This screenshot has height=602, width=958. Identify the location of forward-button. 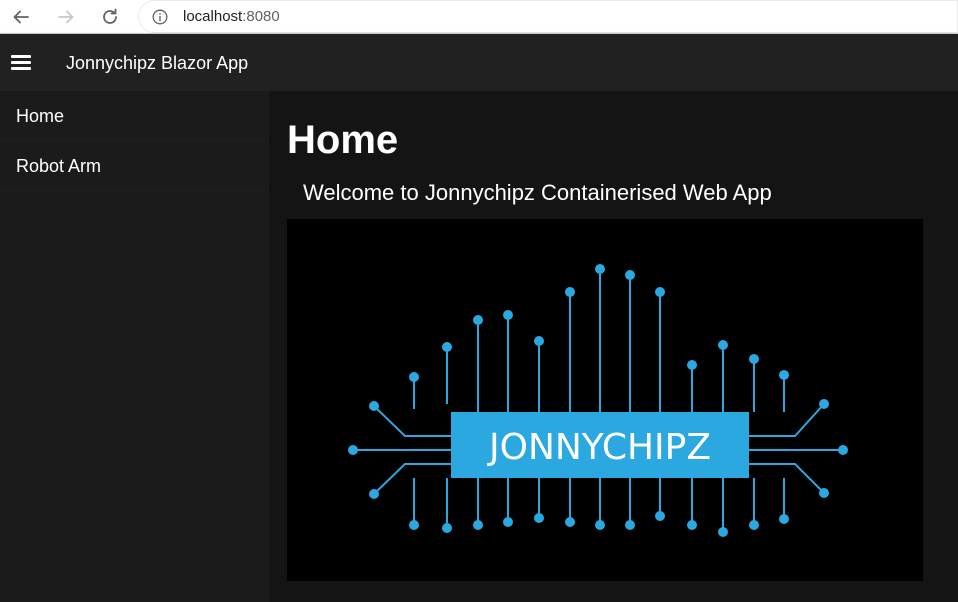
(66, 17).